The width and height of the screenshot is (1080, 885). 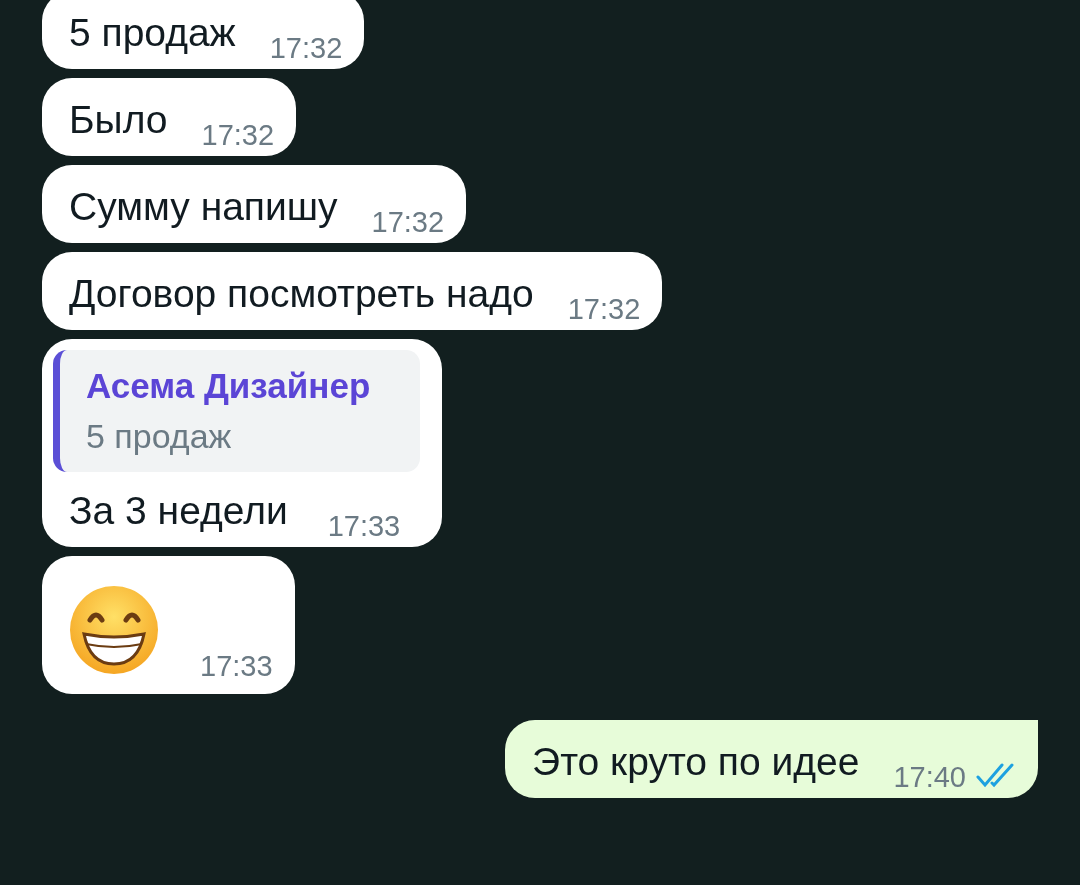 What do you see at coordinates (929, 777) in the screenshot?
I see `message-time: 17:40` at bounding box center [929, 777].